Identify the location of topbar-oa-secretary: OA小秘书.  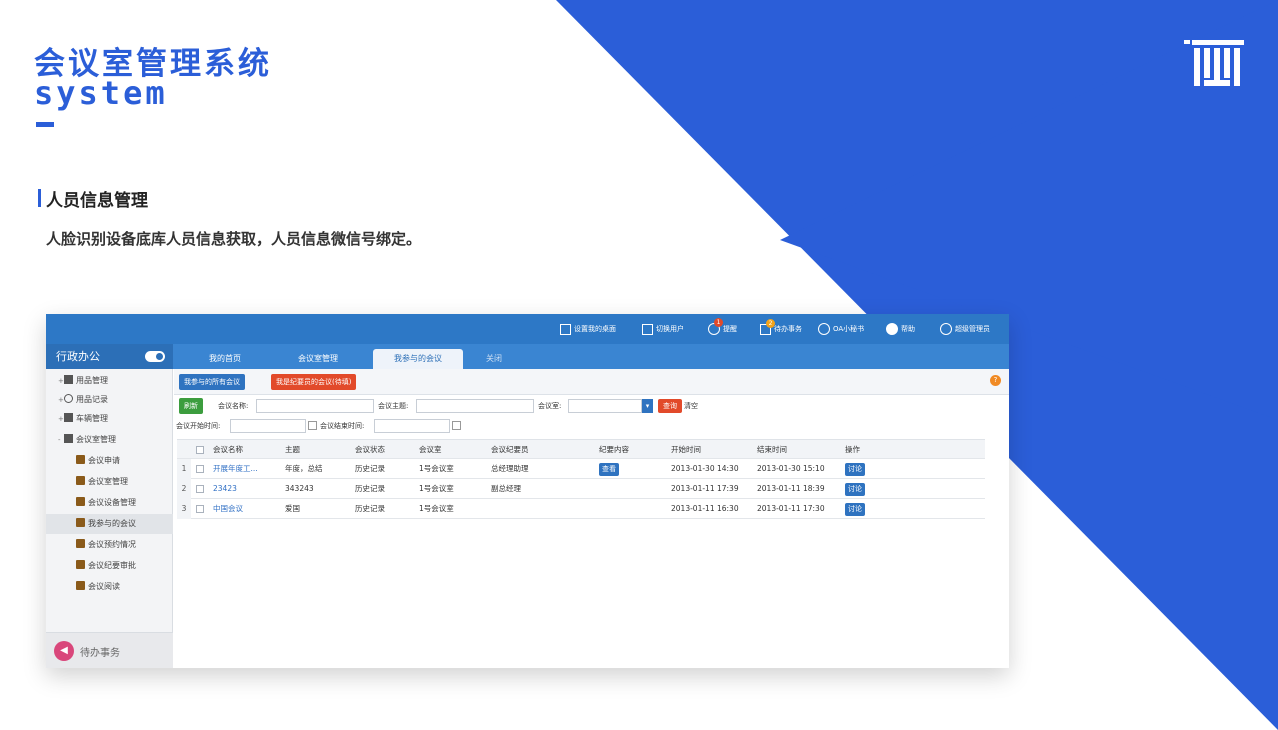
(841, 329).